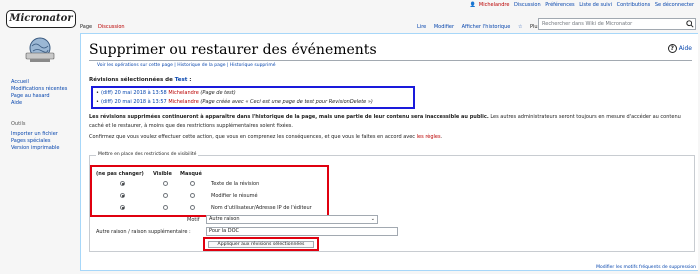 The width and height of the screenshot is (700, 274). I want to click on chevron-down-icon: ⌄, so click(372, 219).